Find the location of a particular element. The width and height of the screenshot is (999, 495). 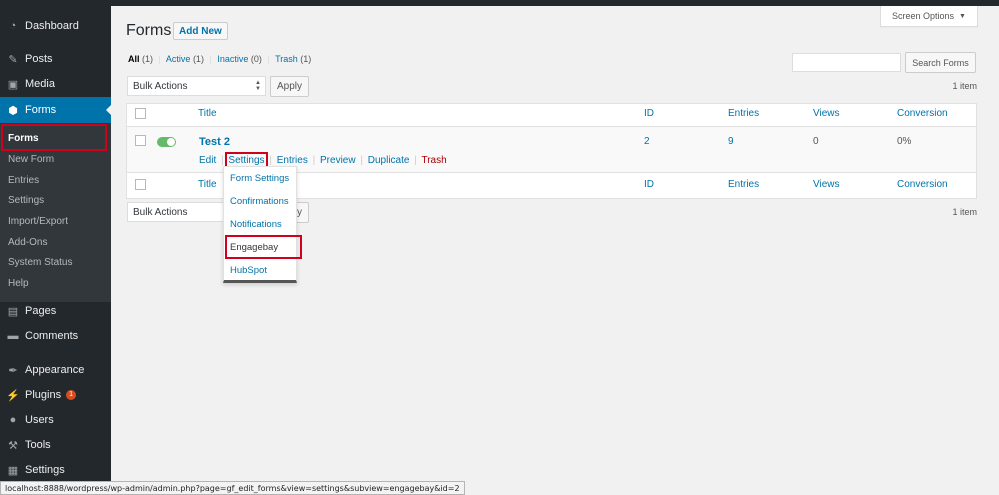

filter-all-link: All is located at coordinates (134, 59).